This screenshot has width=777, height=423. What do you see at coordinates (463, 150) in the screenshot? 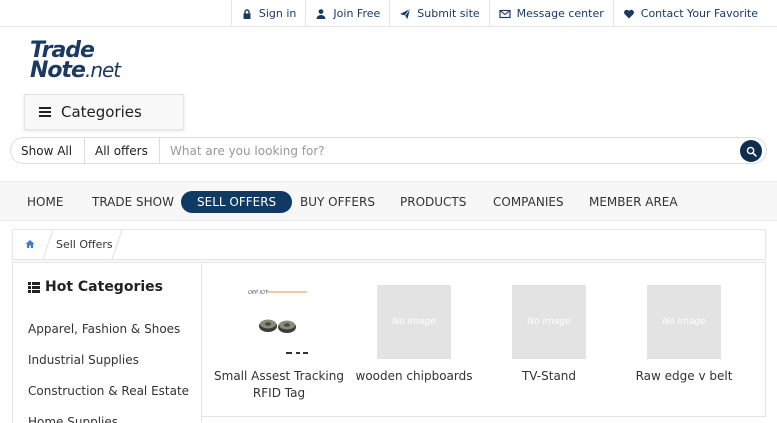
I see `search-input` at bounding box center [463, 150].